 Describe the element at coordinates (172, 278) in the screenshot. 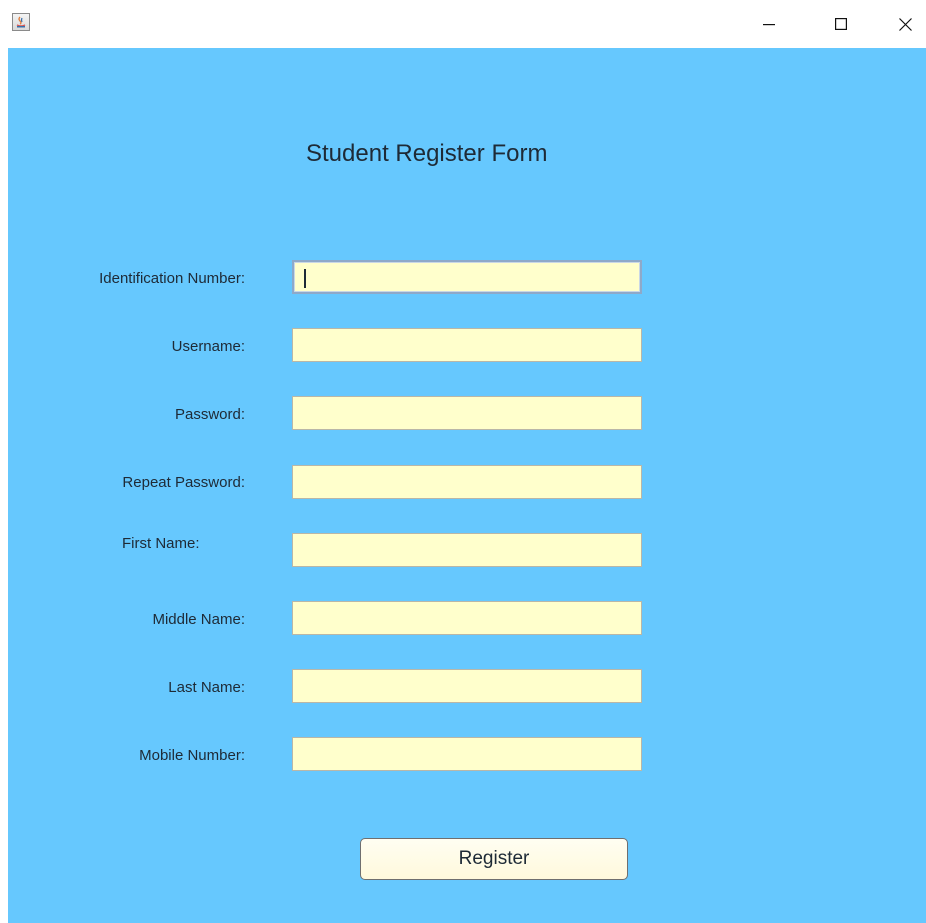

I see `identification-number-label: Identification Number:` at that location.